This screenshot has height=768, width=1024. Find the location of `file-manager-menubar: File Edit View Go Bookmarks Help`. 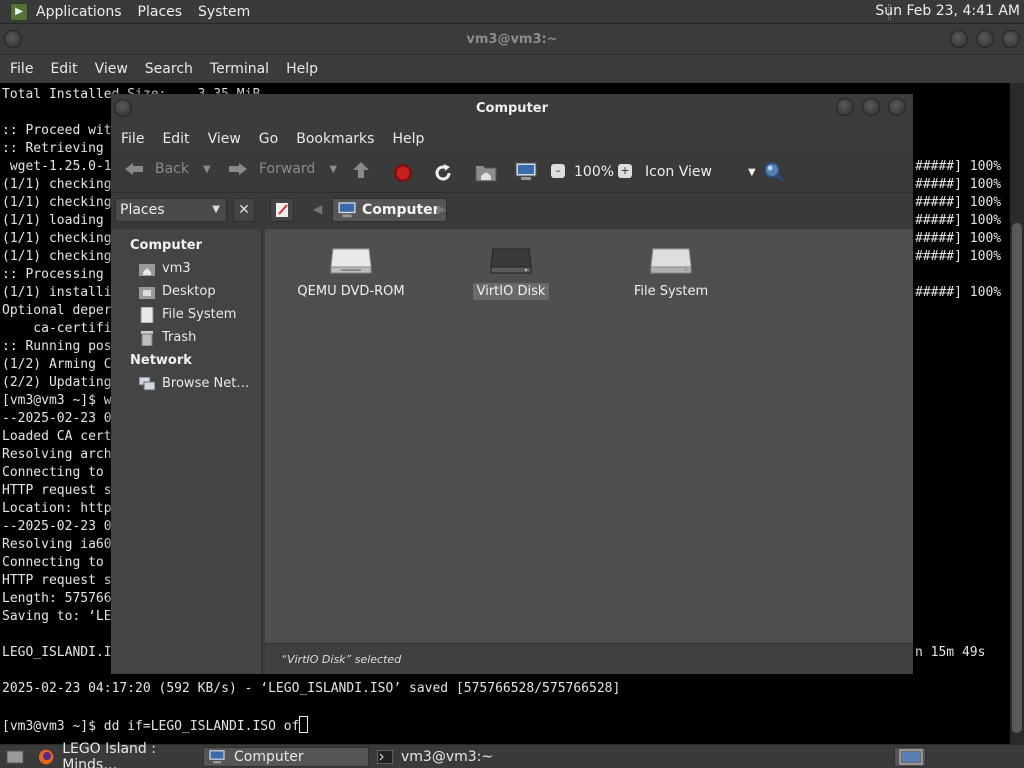

file-manager-menubar: File Edit View Go Bookmarks Help is located at coordinates (512, 138).